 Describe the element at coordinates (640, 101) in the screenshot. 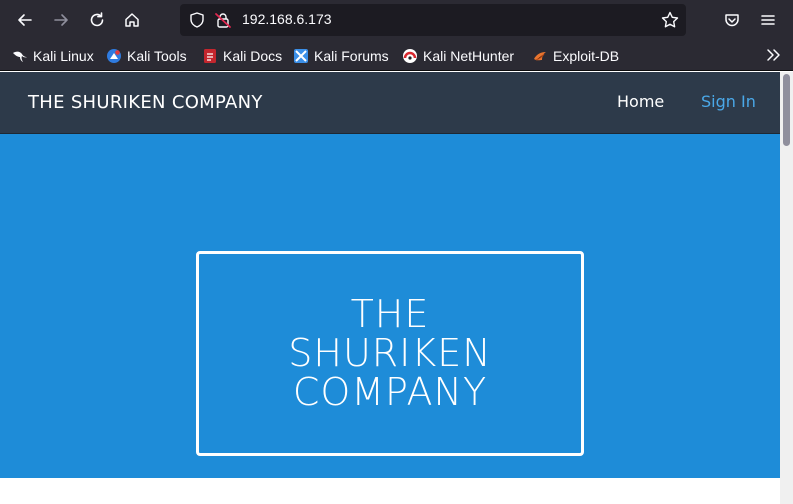

I see `nav-home-link: Home` at that location.